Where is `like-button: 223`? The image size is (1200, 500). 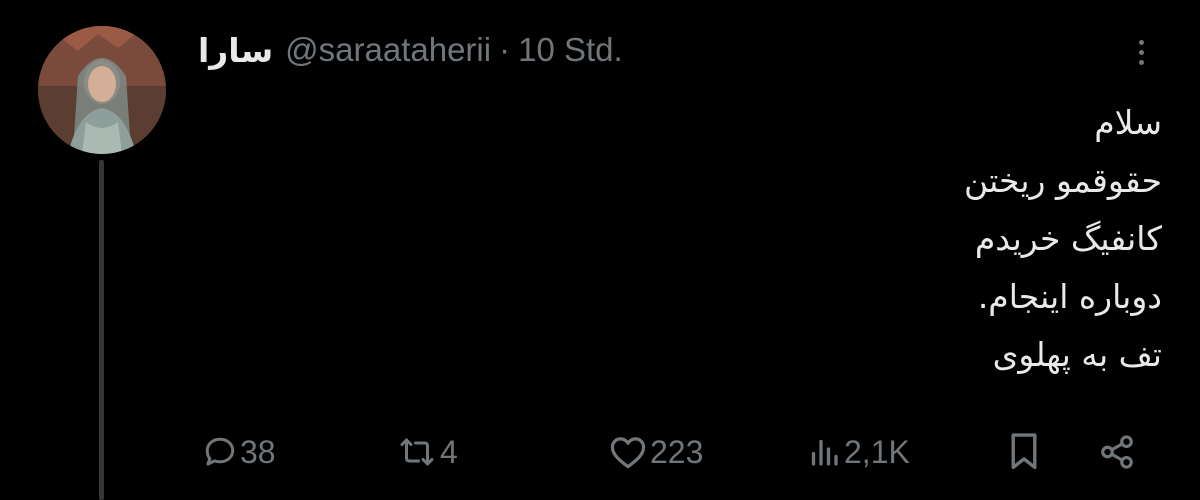 like-button: 223 is located at coordinates (655, 452).